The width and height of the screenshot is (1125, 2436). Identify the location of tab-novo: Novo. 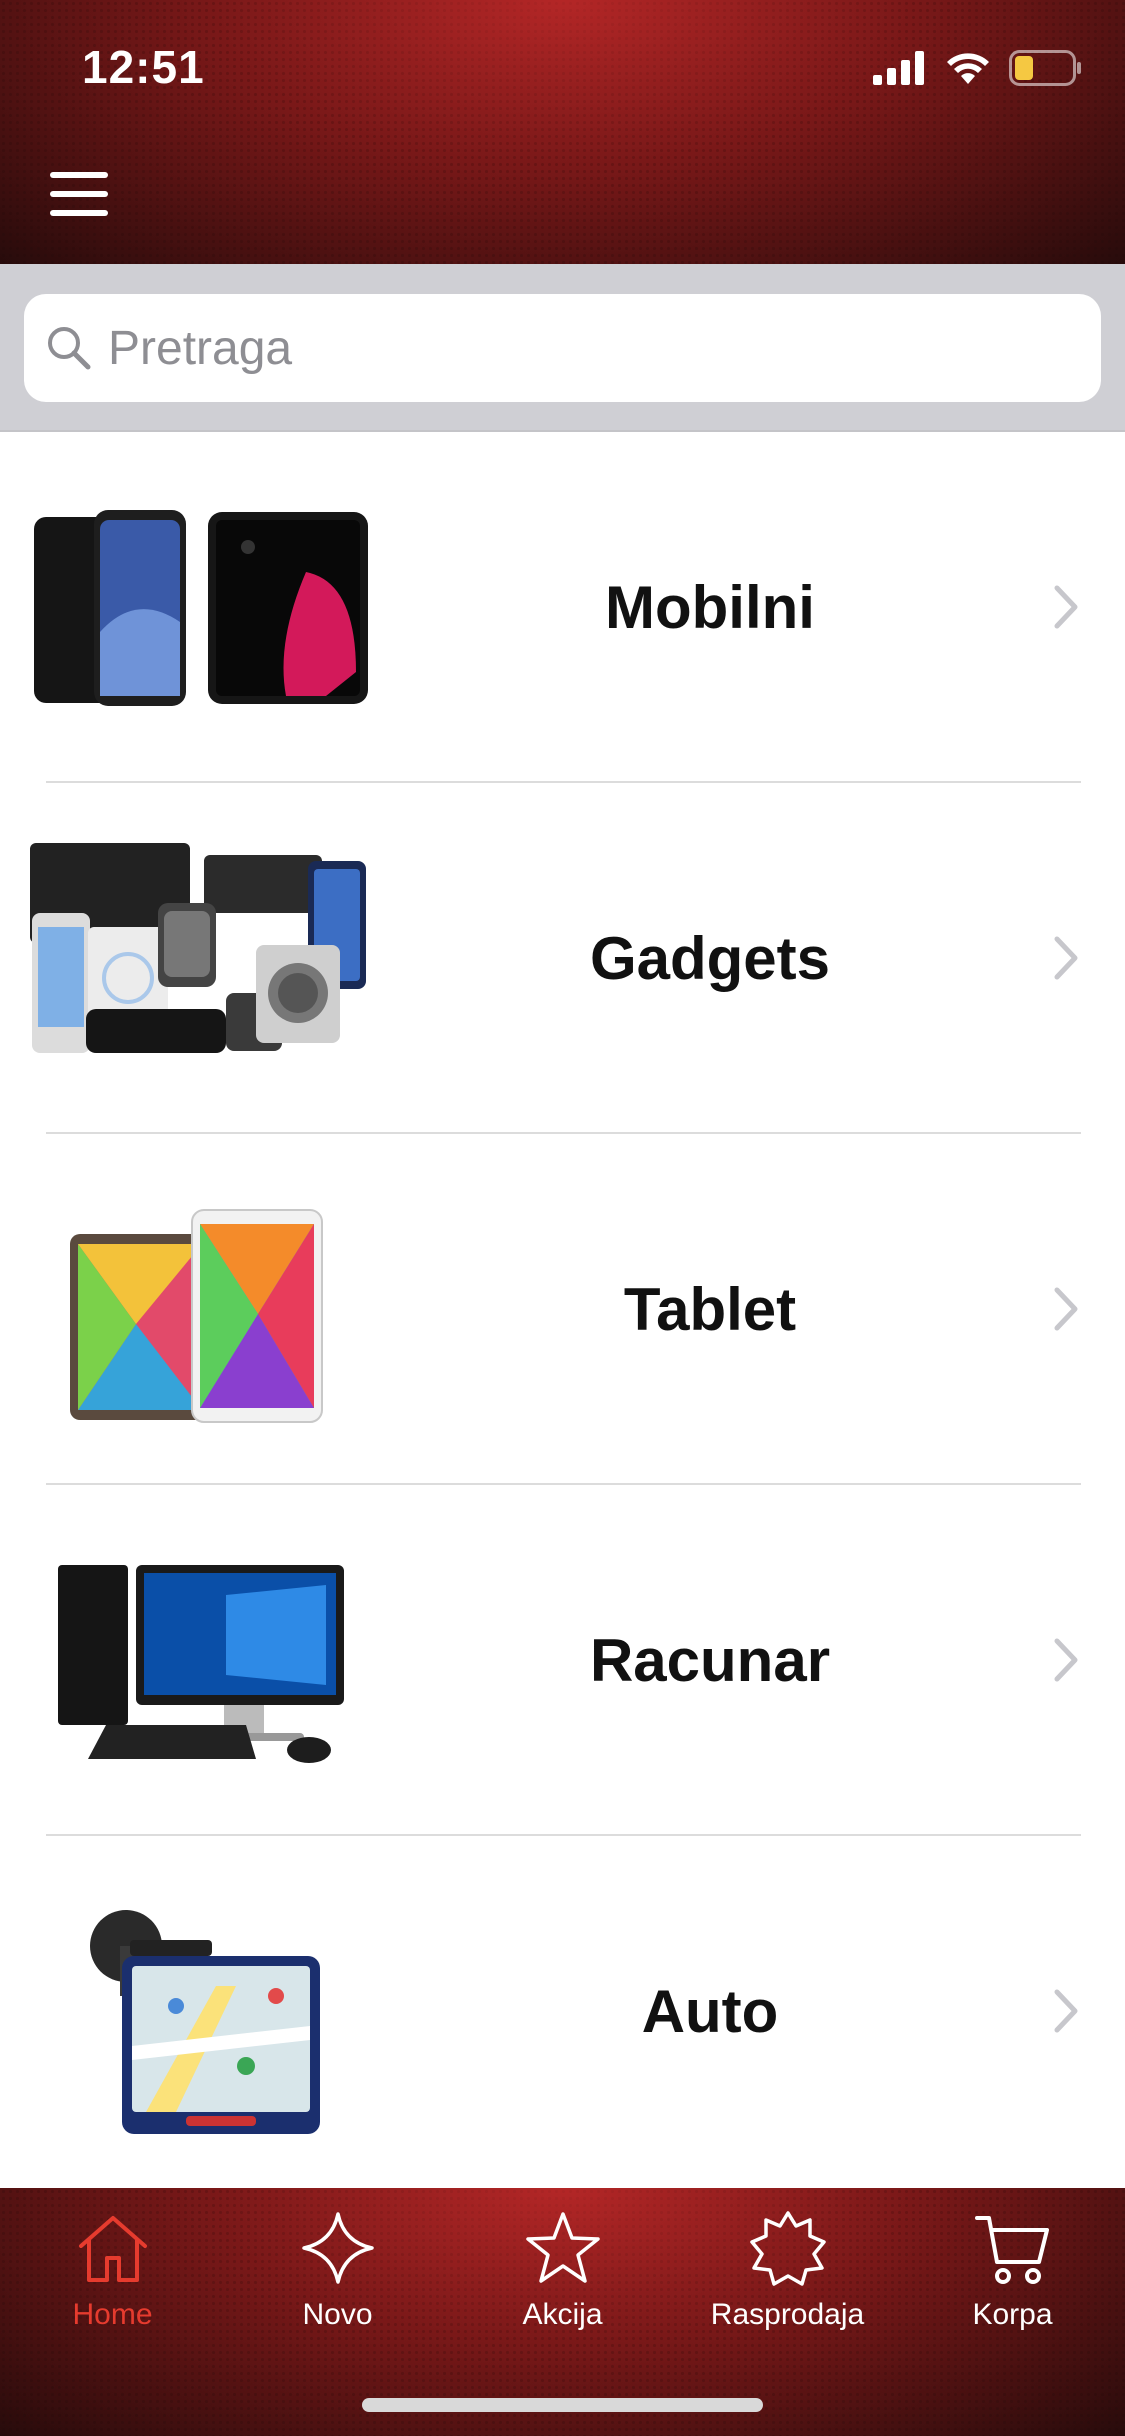
(337, 2278).